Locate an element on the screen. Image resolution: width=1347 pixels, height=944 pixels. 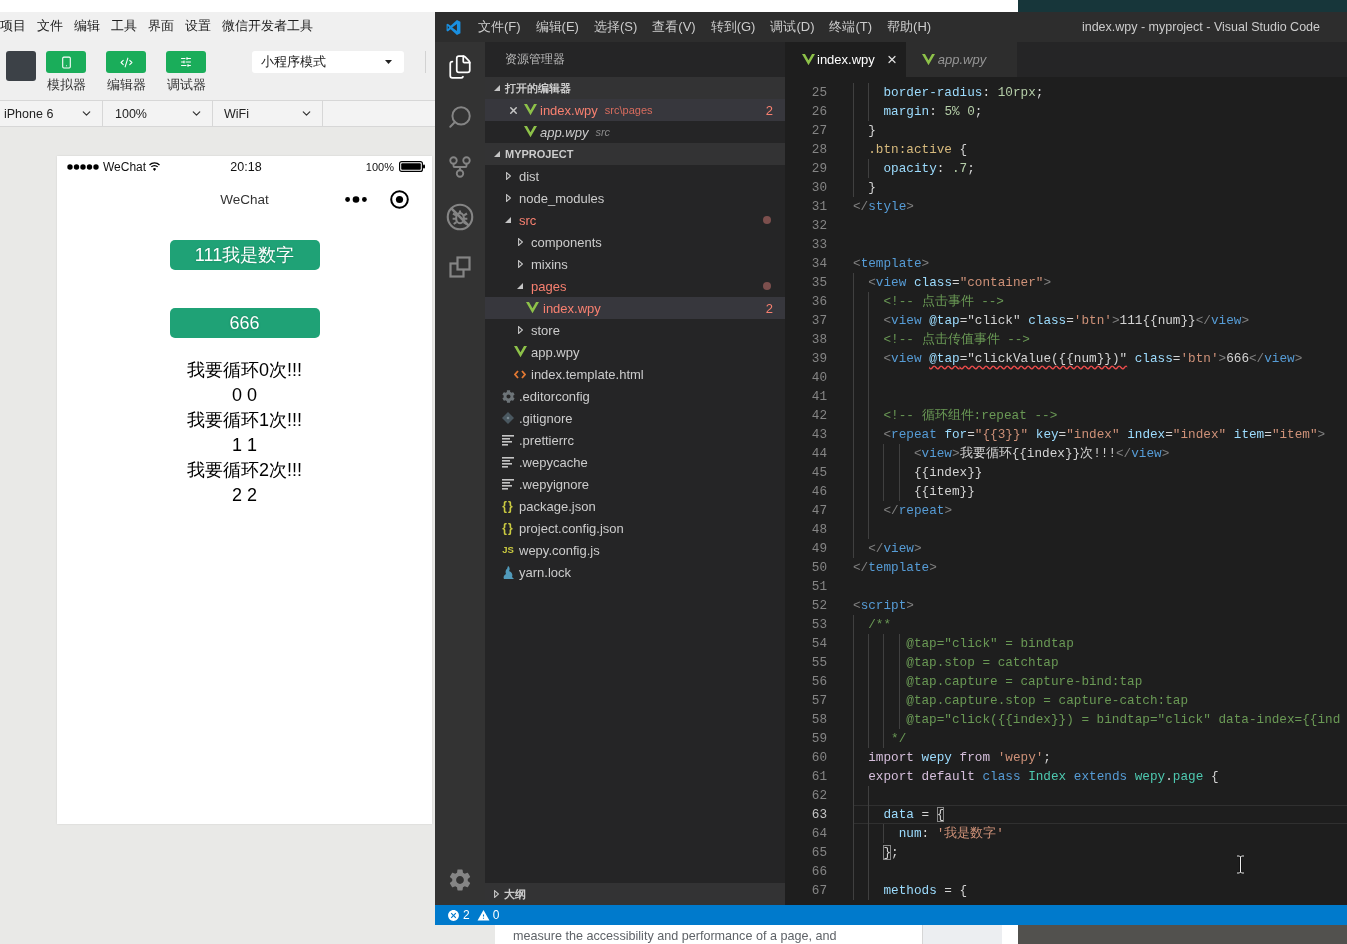
line-number: 43 is located at coordinates (818, 435).